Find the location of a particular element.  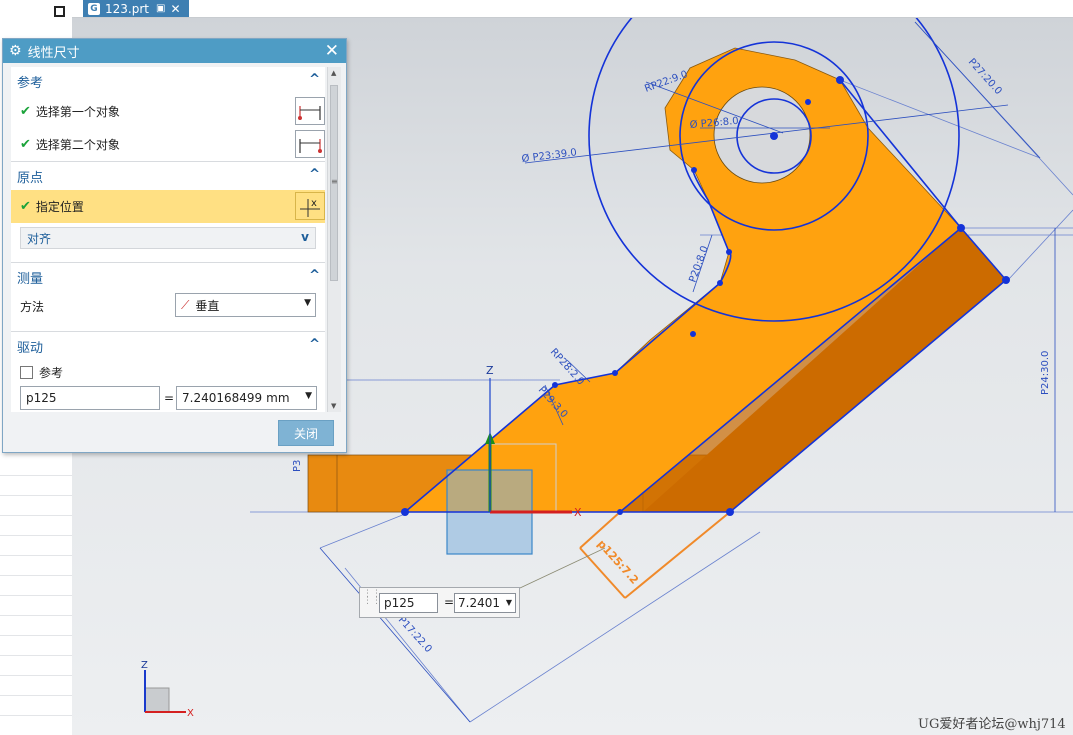

section-title: 原点 is located at coordinates (30, 178).